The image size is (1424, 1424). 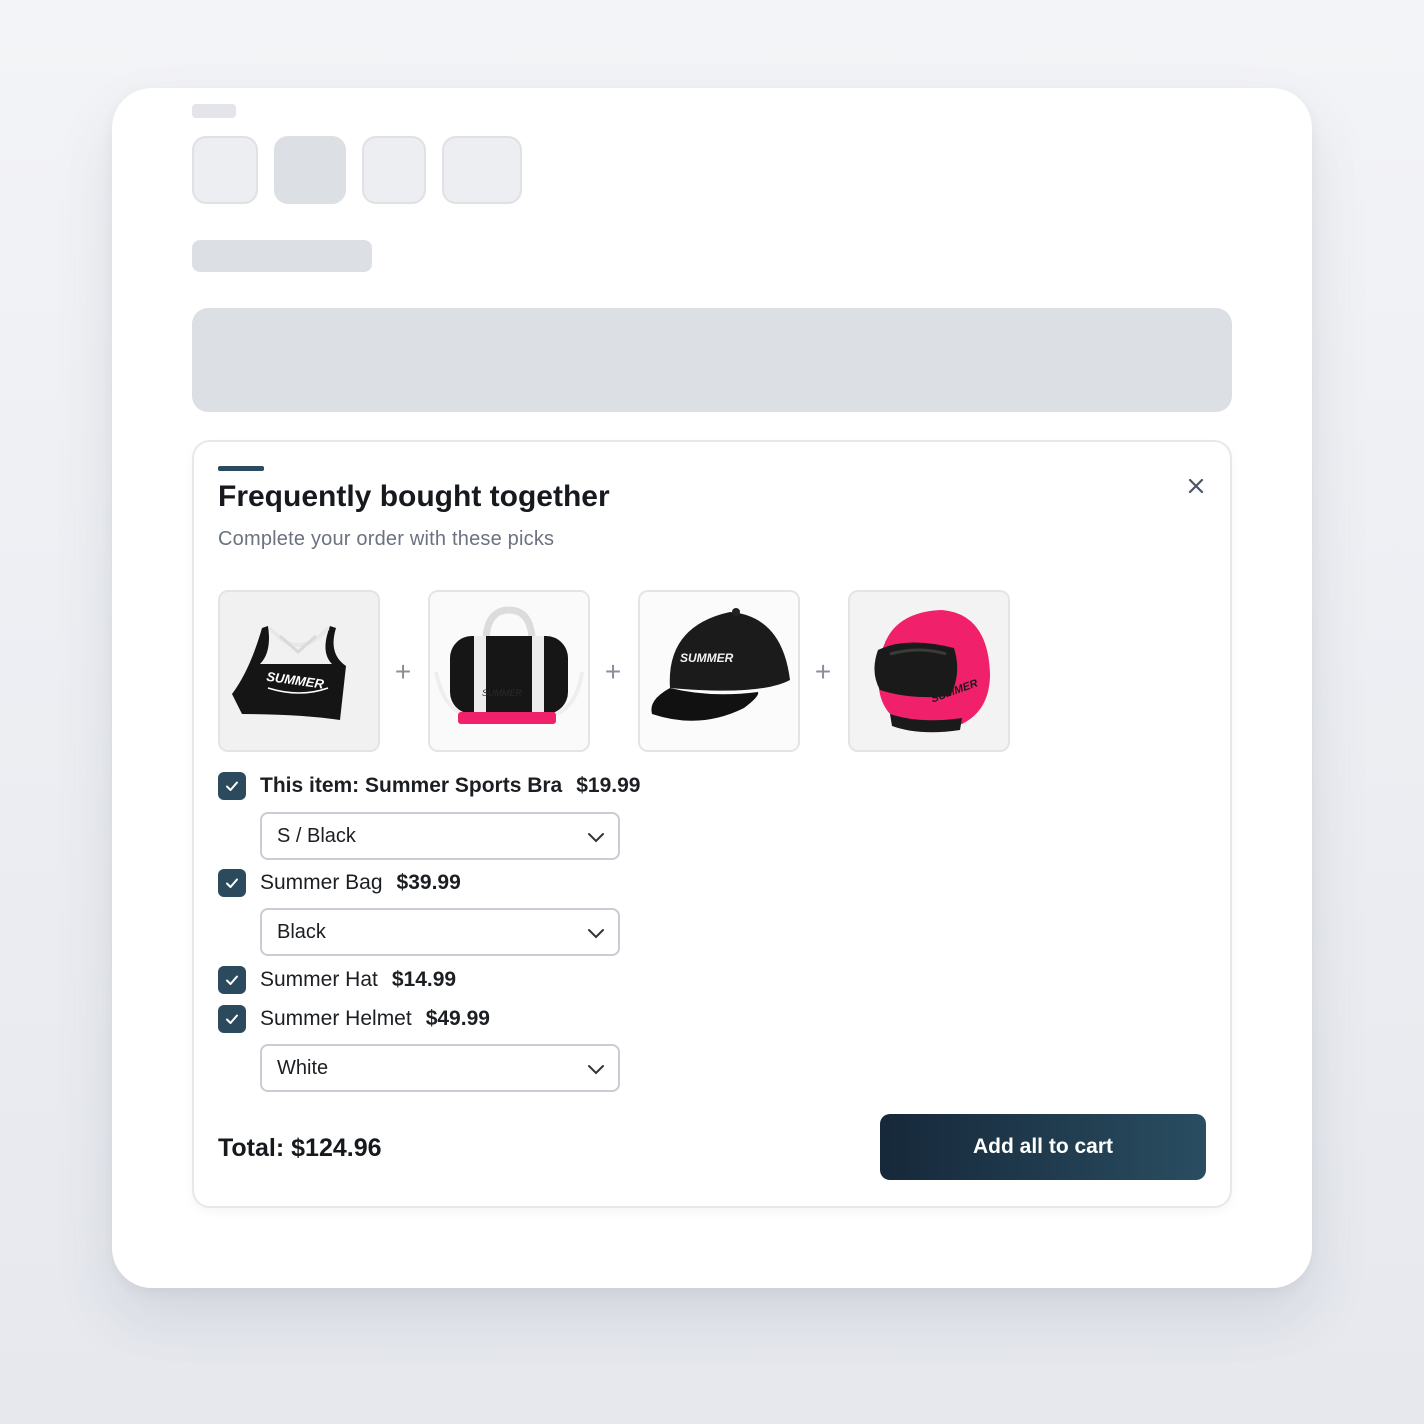 I want to click on item-name: Summer Hat, so click(x=319, y=979).